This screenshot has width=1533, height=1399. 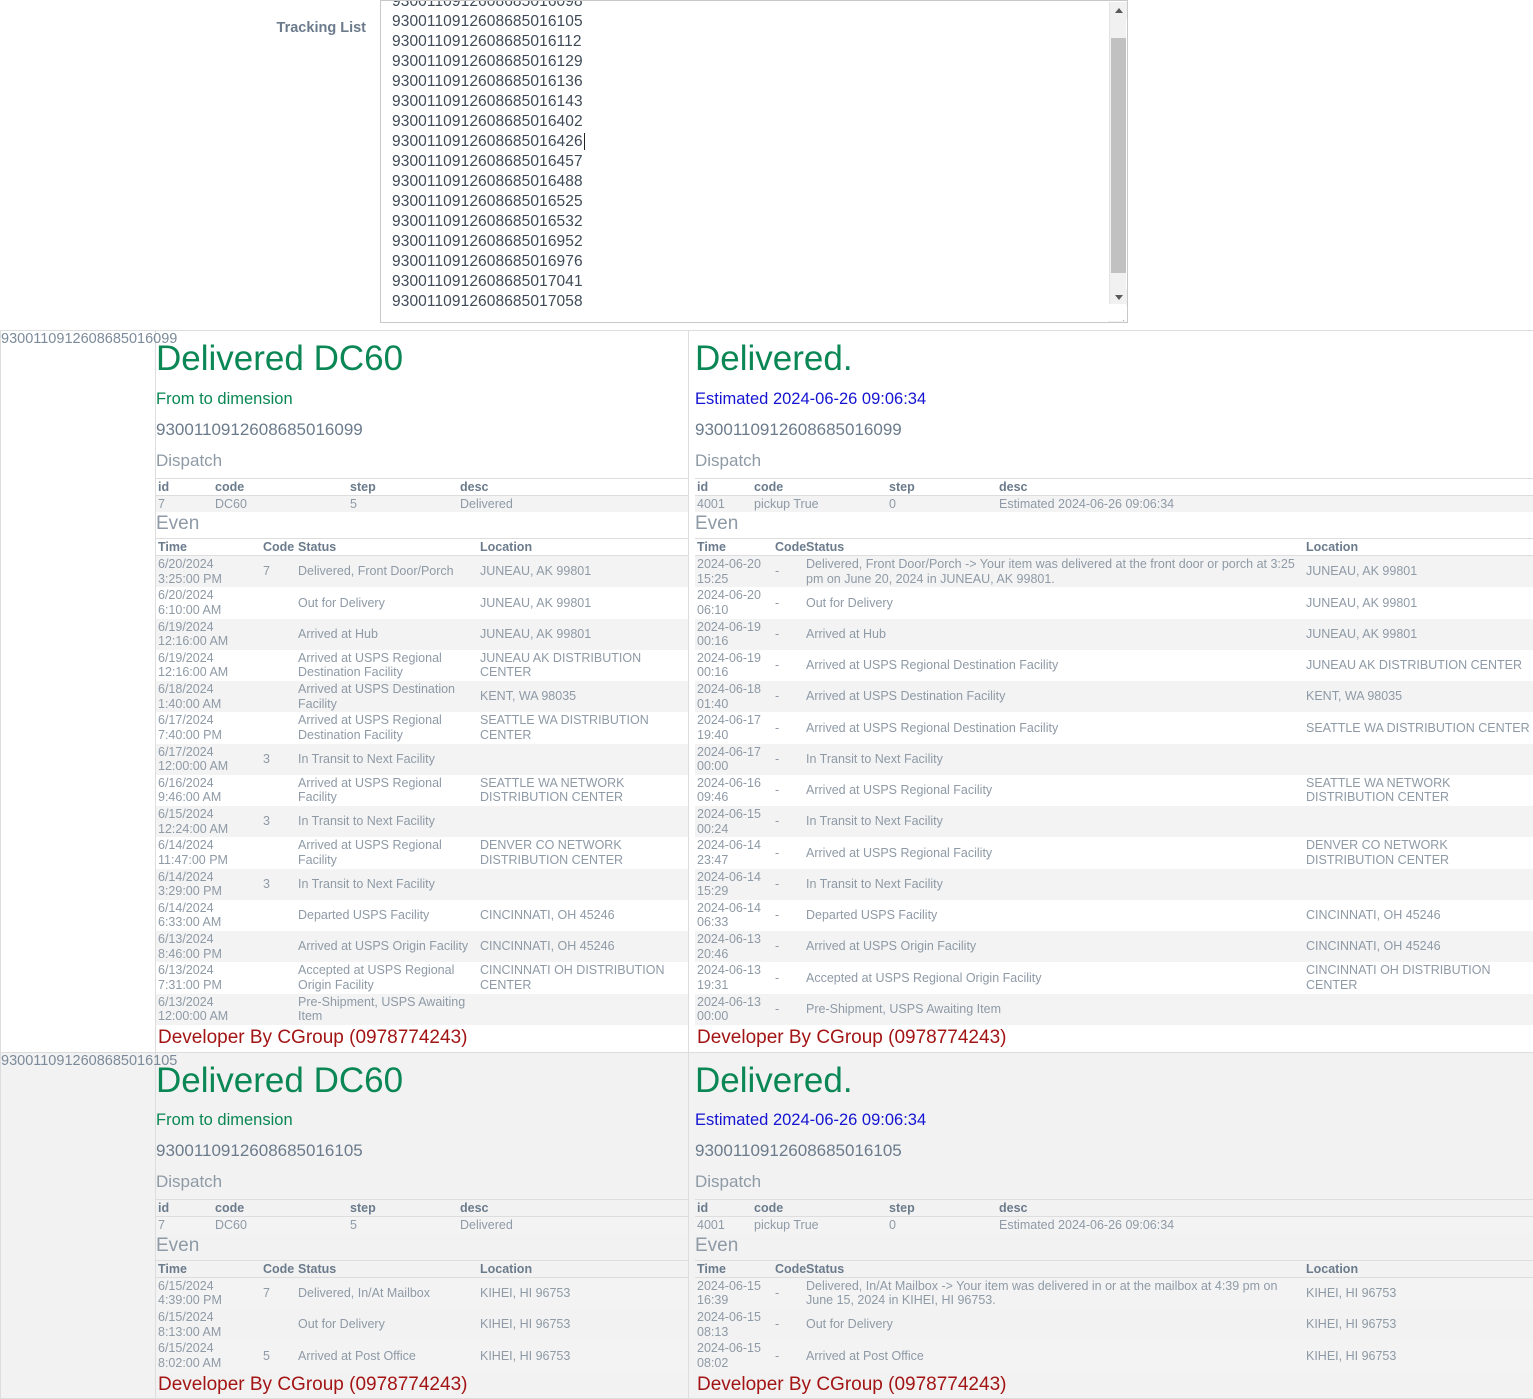 I want to click on result-tracking-number: 9300110912608685016099, so click(x=78, y=692).